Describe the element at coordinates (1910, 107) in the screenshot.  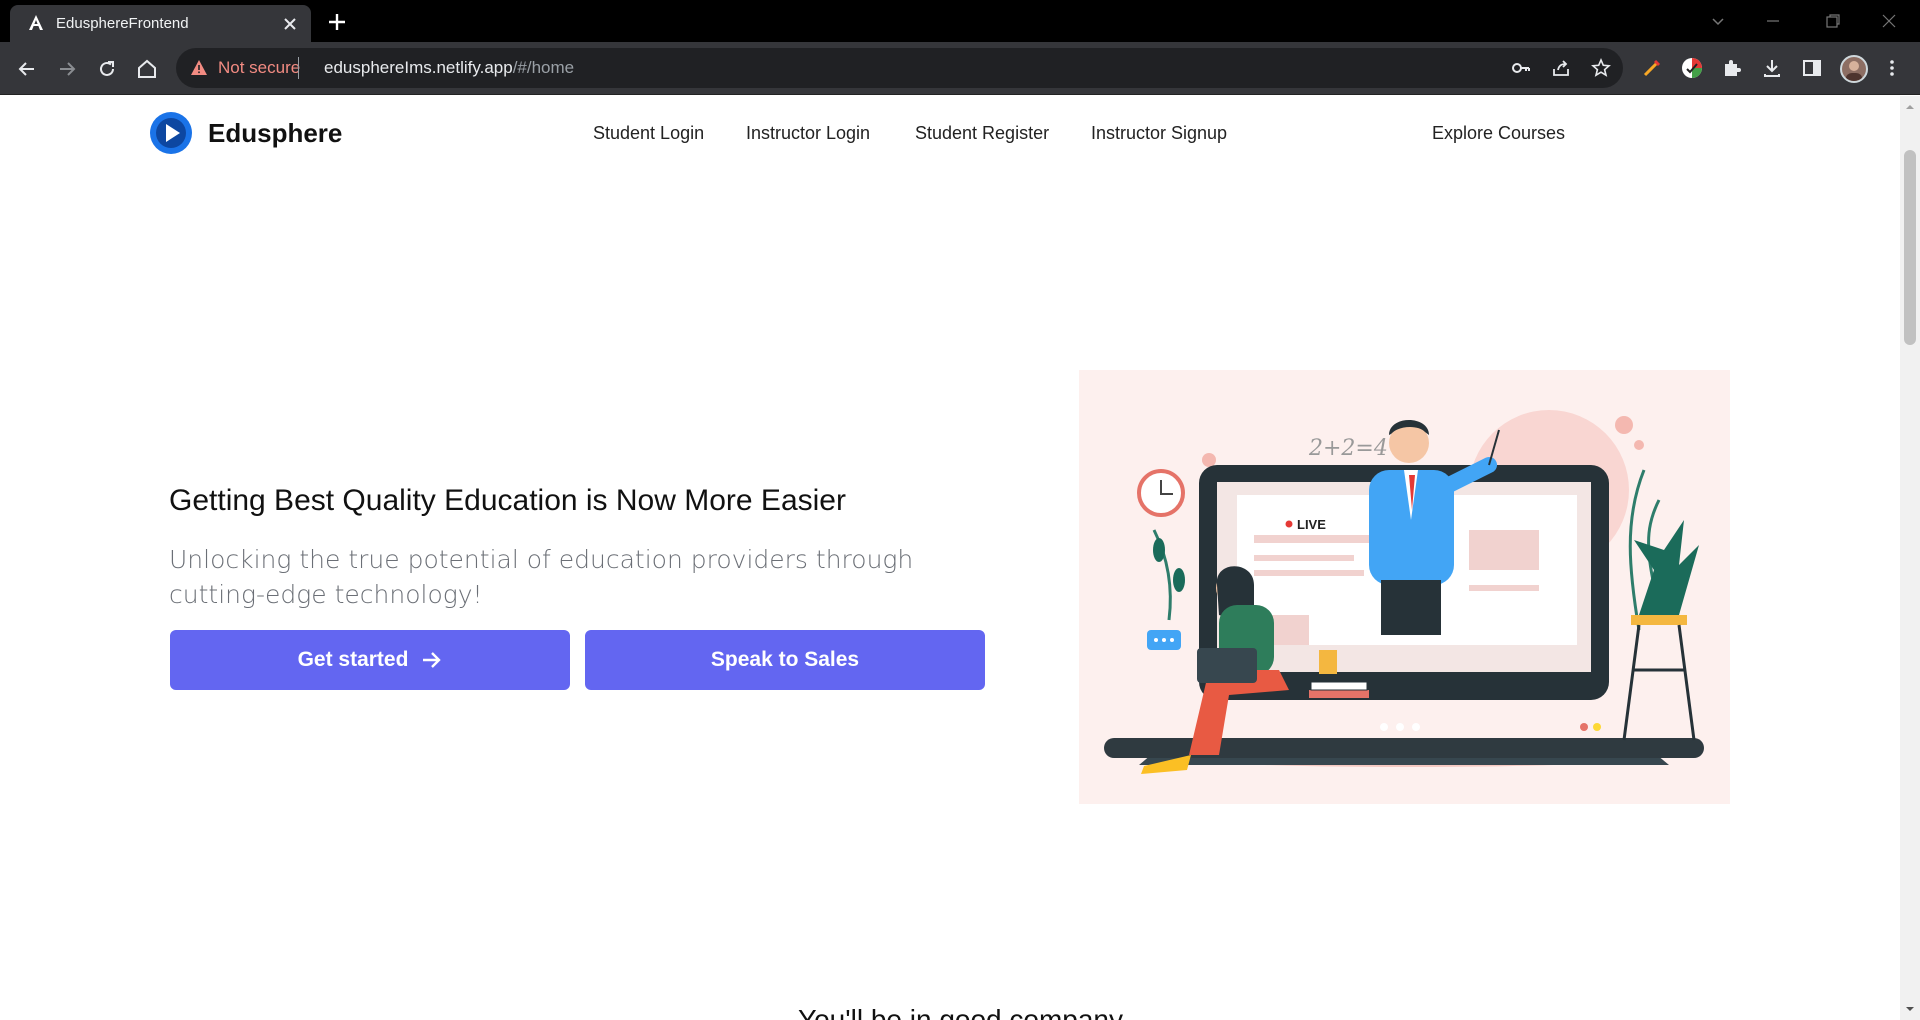
I see `scroll-up-arrow-icon` at that location.